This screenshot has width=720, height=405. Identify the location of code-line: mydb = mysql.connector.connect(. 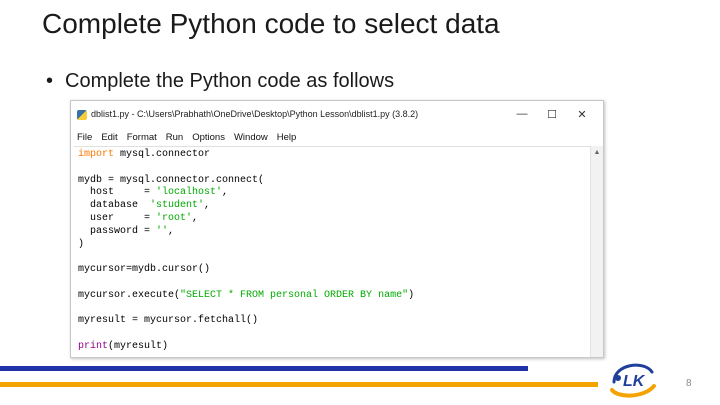
(334, 181).